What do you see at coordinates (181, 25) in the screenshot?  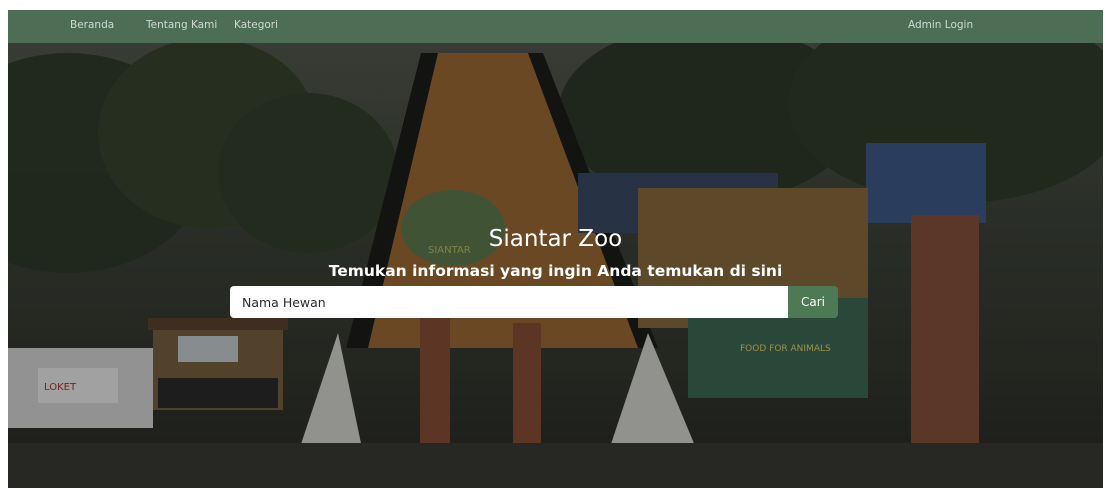 I see `nav-link-tentang-kami: Tentang Kami` at bounding box center [181, 25].